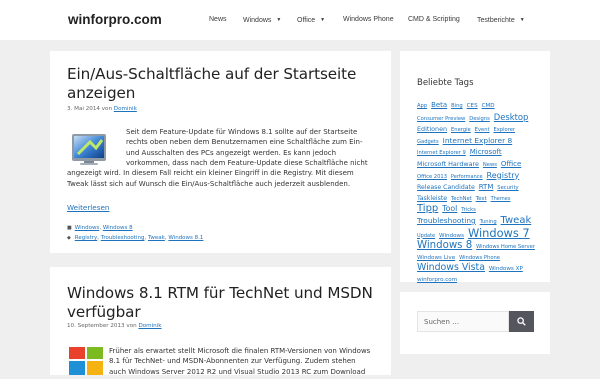 Image resolution: width=600 pixels, height=379 pixels. What do you see at coordinates (451, 236) in the screenshot?
I see `tag-cloud-link: Windows` at bounding box center [451, 236].